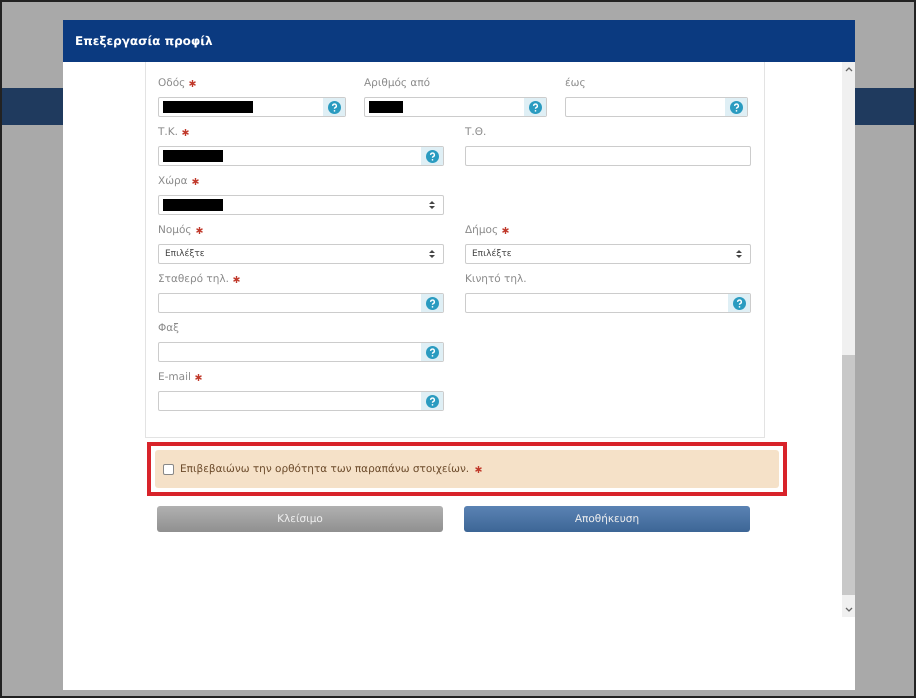  What do you see at coordinates (325, 469) in the screenshot?
I see `confirmation-text: Επιβεβαιώνω την ορθότητα των παραπάνω στοιχείων.` at bounding box center [325, 469].